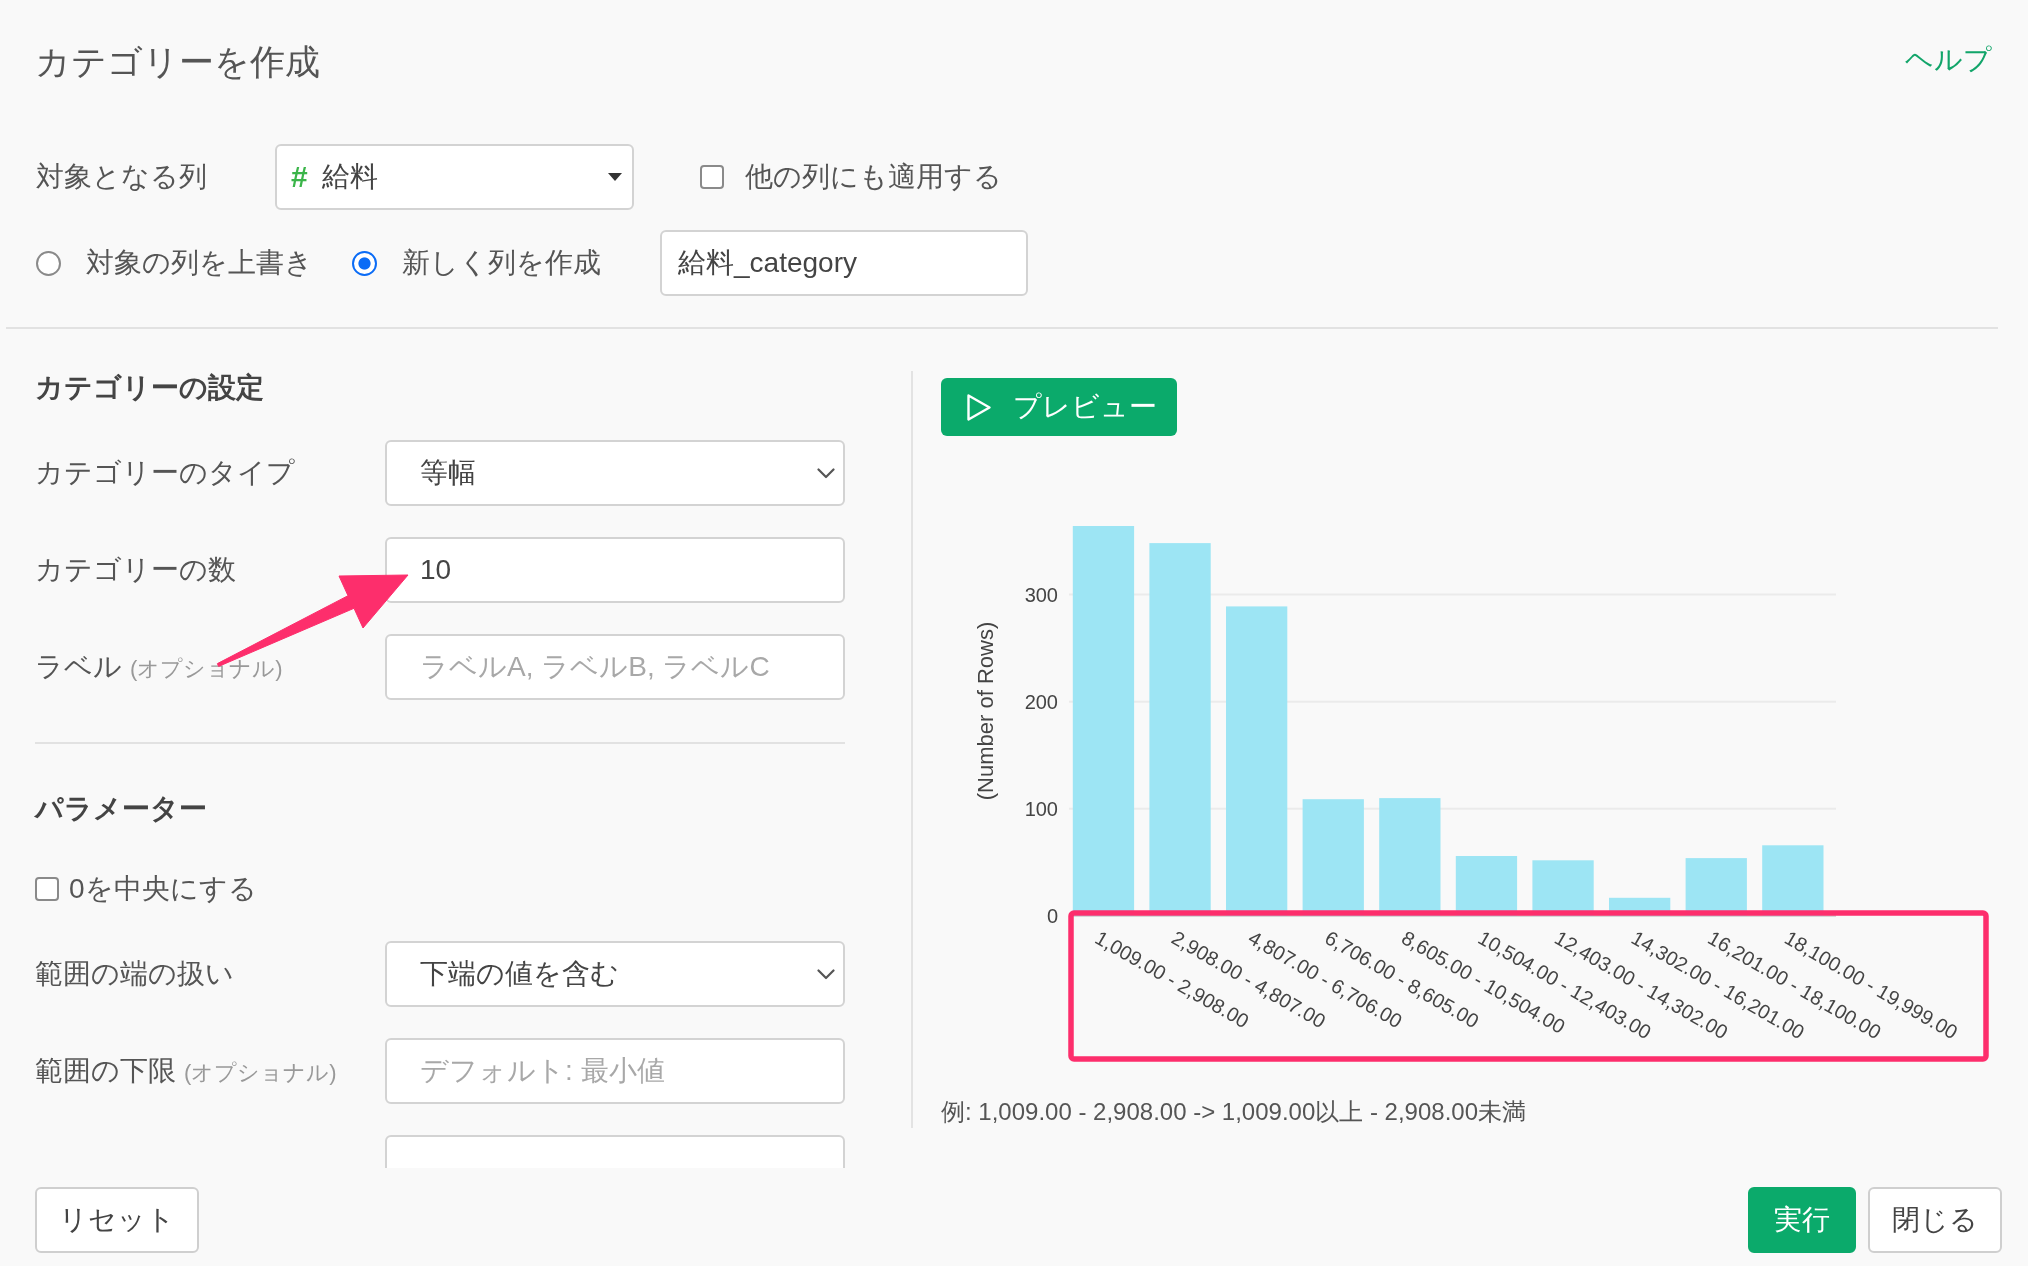  I want to click on field-label: ラベル, so click(78, 667).